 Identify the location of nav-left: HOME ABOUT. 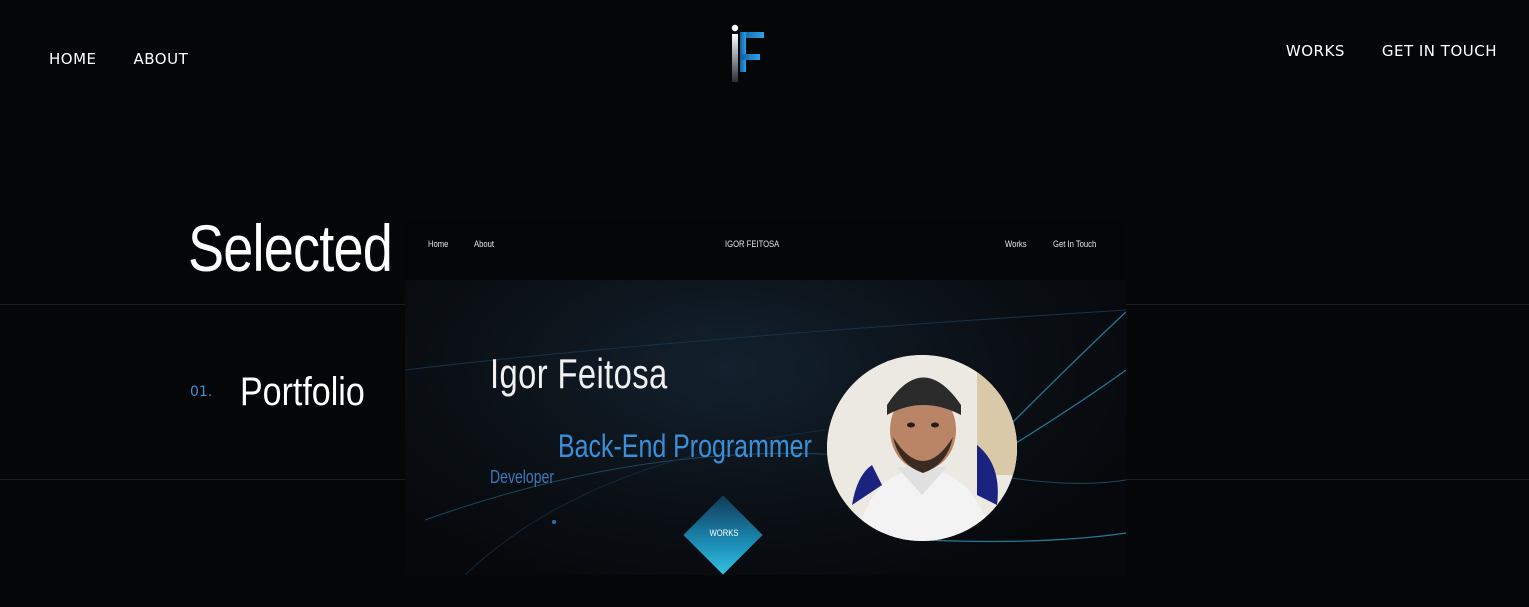
(118, 59).